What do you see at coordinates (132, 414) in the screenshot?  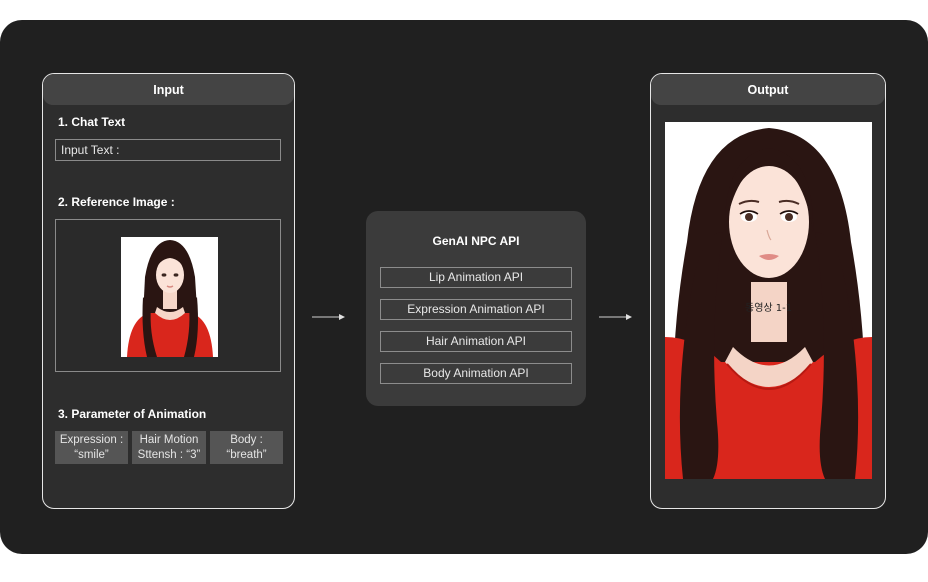 I see `parameter-title: 3. Parameter of Animation` at bounding box center [132, 414].